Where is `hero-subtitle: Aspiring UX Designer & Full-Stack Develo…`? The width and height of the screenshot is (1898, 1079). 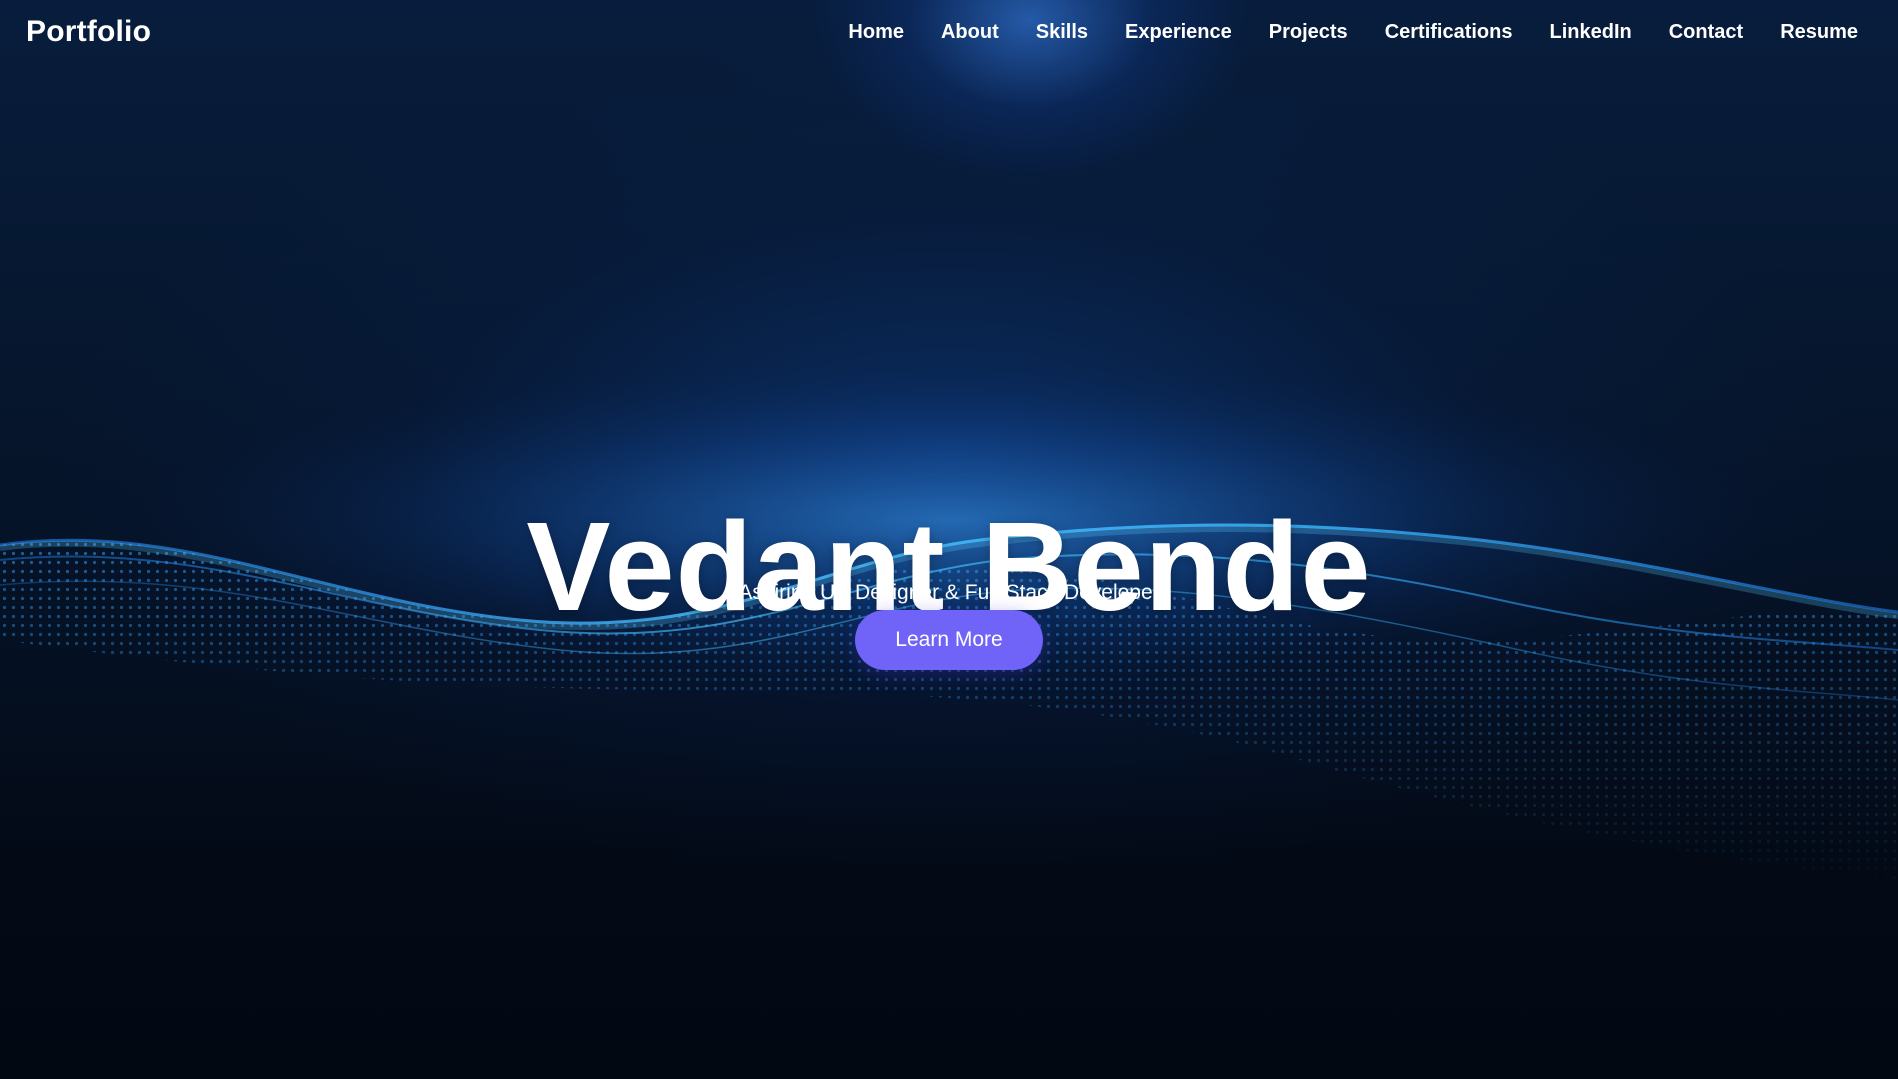
hero-subtitle: Aspiring UX Designer & Full-Stack Develo… is located at coordinates (949, 592).